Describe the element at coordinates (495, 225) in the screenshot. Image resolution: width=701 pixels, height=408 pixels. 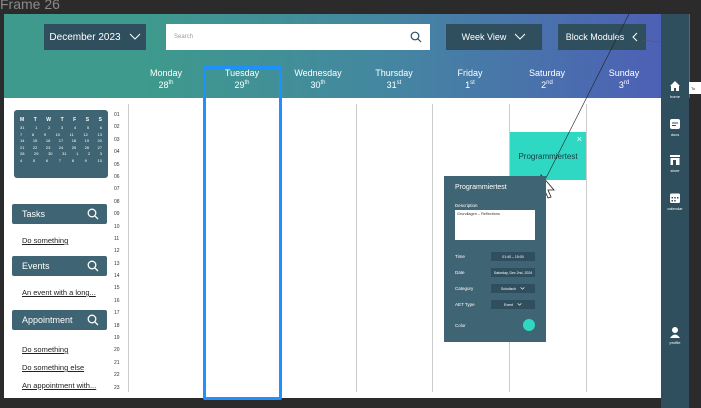
I see `description-field: Grundlagen – Reflections` at that location.